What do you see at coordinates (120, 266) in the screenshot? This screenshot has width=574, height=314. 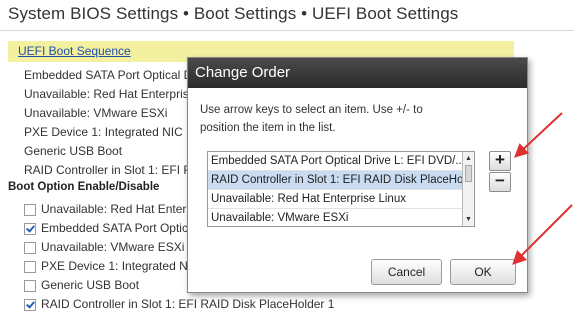 I see `boot-option-label: PXE Device 1: Integrated NIC` at bounding box center [120, 266].